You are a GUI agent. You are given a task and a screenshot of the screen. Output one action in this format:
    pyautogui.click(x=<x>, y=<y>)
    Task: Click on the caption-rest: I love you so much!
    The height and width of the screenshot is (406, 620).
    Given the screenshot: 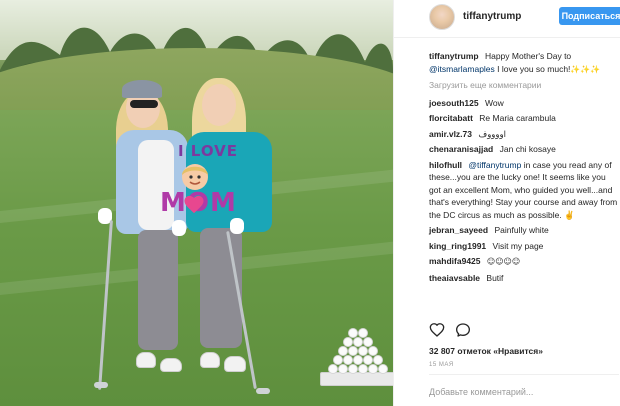 What is the action you would take?
    pyautogui.click(x=534, y=68)
    